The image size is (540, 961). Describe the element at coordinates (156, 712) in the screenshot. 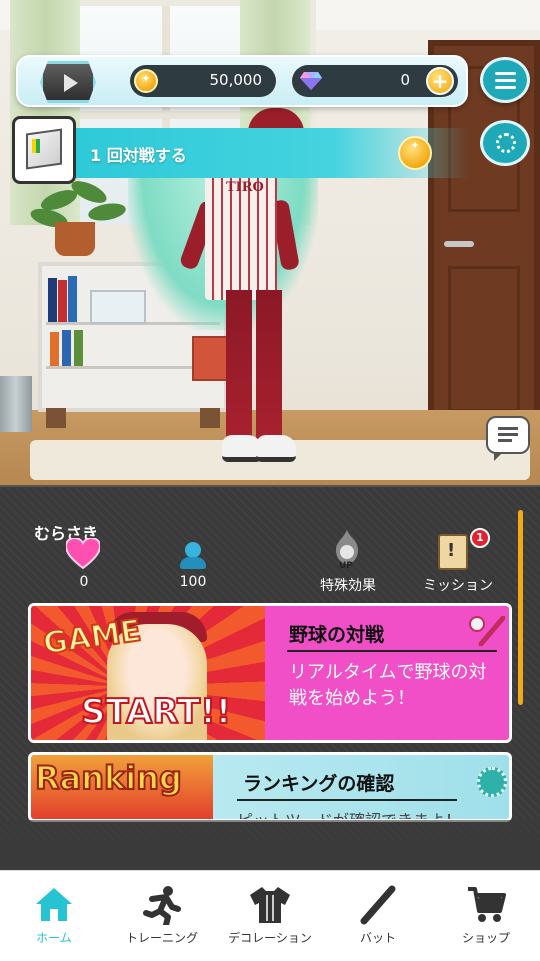

I see `start-art-text: START!!` at that location.